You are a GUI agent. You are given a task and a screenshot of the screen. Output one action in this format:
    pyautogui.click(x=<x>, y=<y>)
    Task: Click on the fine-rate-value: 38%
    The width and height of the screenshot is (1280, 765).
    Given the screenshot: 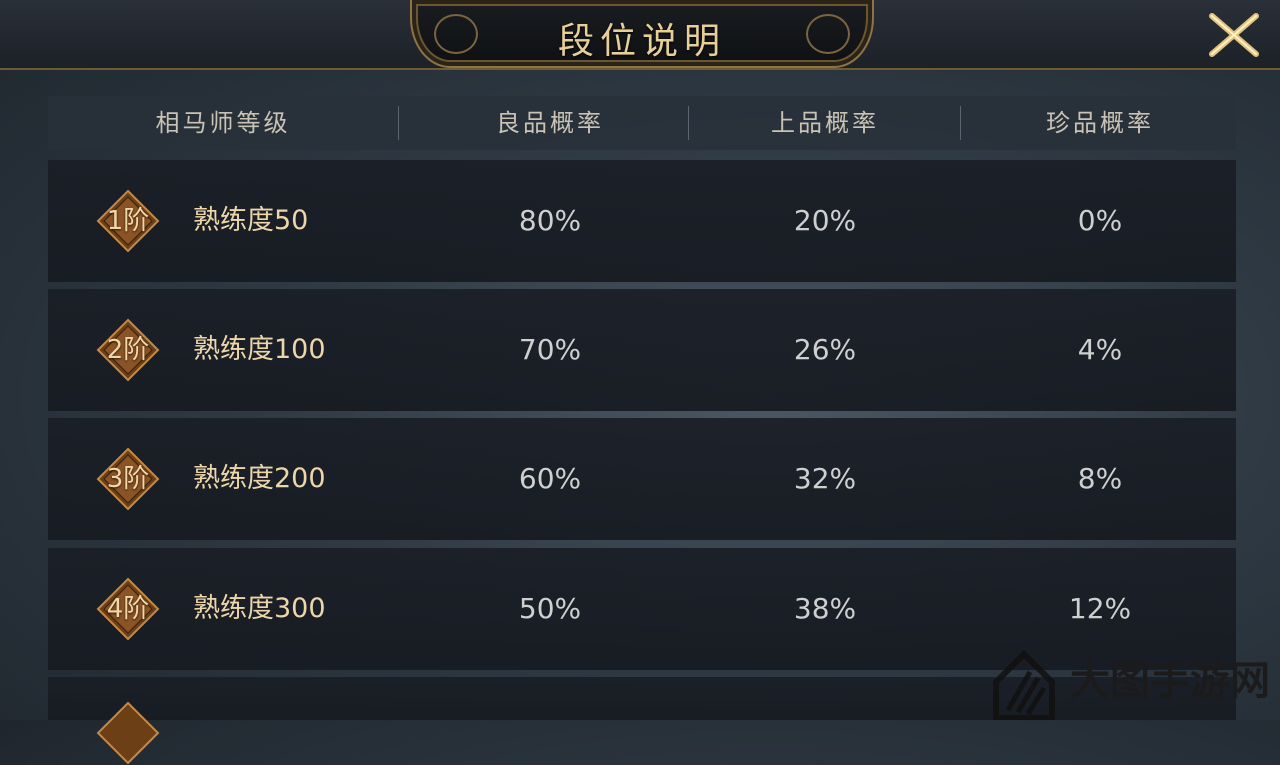 What is the action you would take?
    pyautogui.click(x=825, y=608)
    